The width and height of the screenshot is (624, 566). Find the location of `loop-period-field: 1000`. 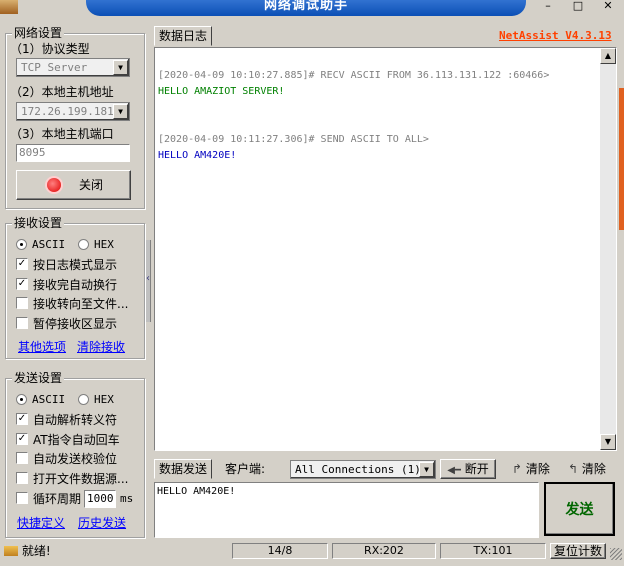

loop-period-field: 1000 is located at coordinates (100, 499).